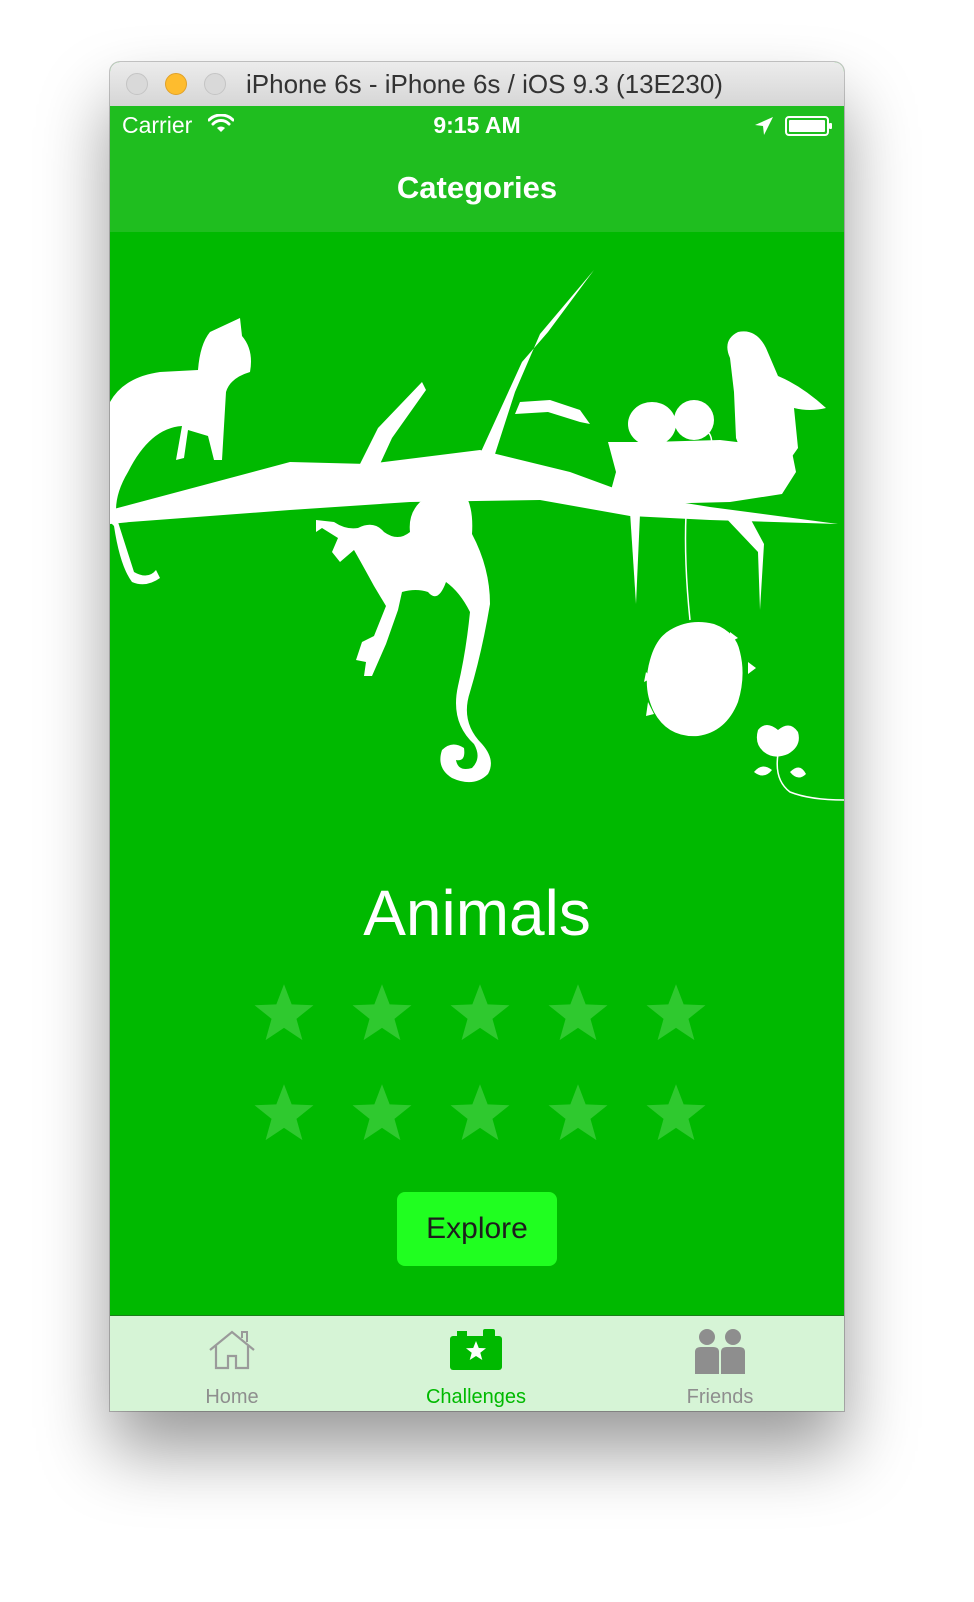 This screenshot has height=1602, width=974. What do you see at coordinates (694, 679) in the screenshot?
I see `beehive-silhouette` at bounding box center [694, 679].